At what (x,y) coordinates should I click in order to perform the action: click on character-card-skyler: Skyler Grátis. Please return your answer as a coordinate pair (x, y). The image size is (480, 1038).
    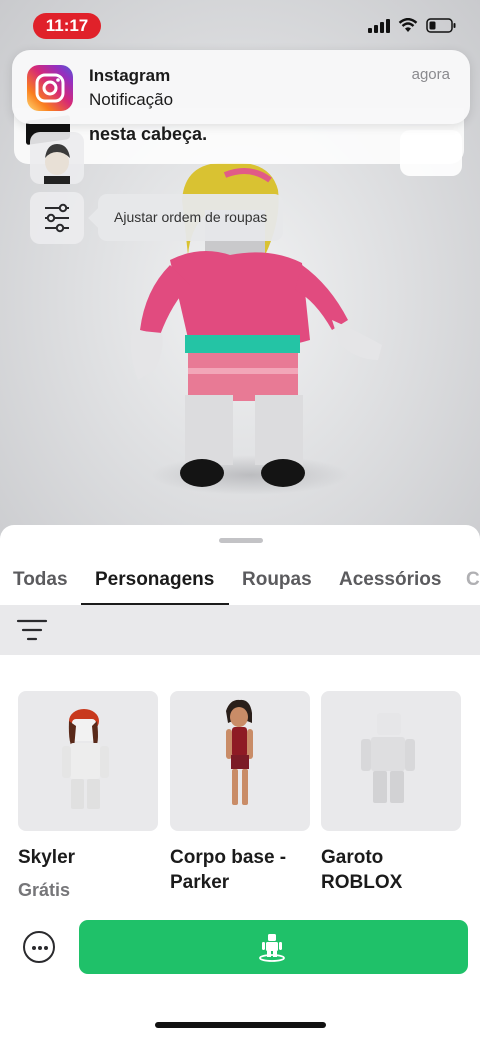
    Looking at the image, I should click on (88, 796).